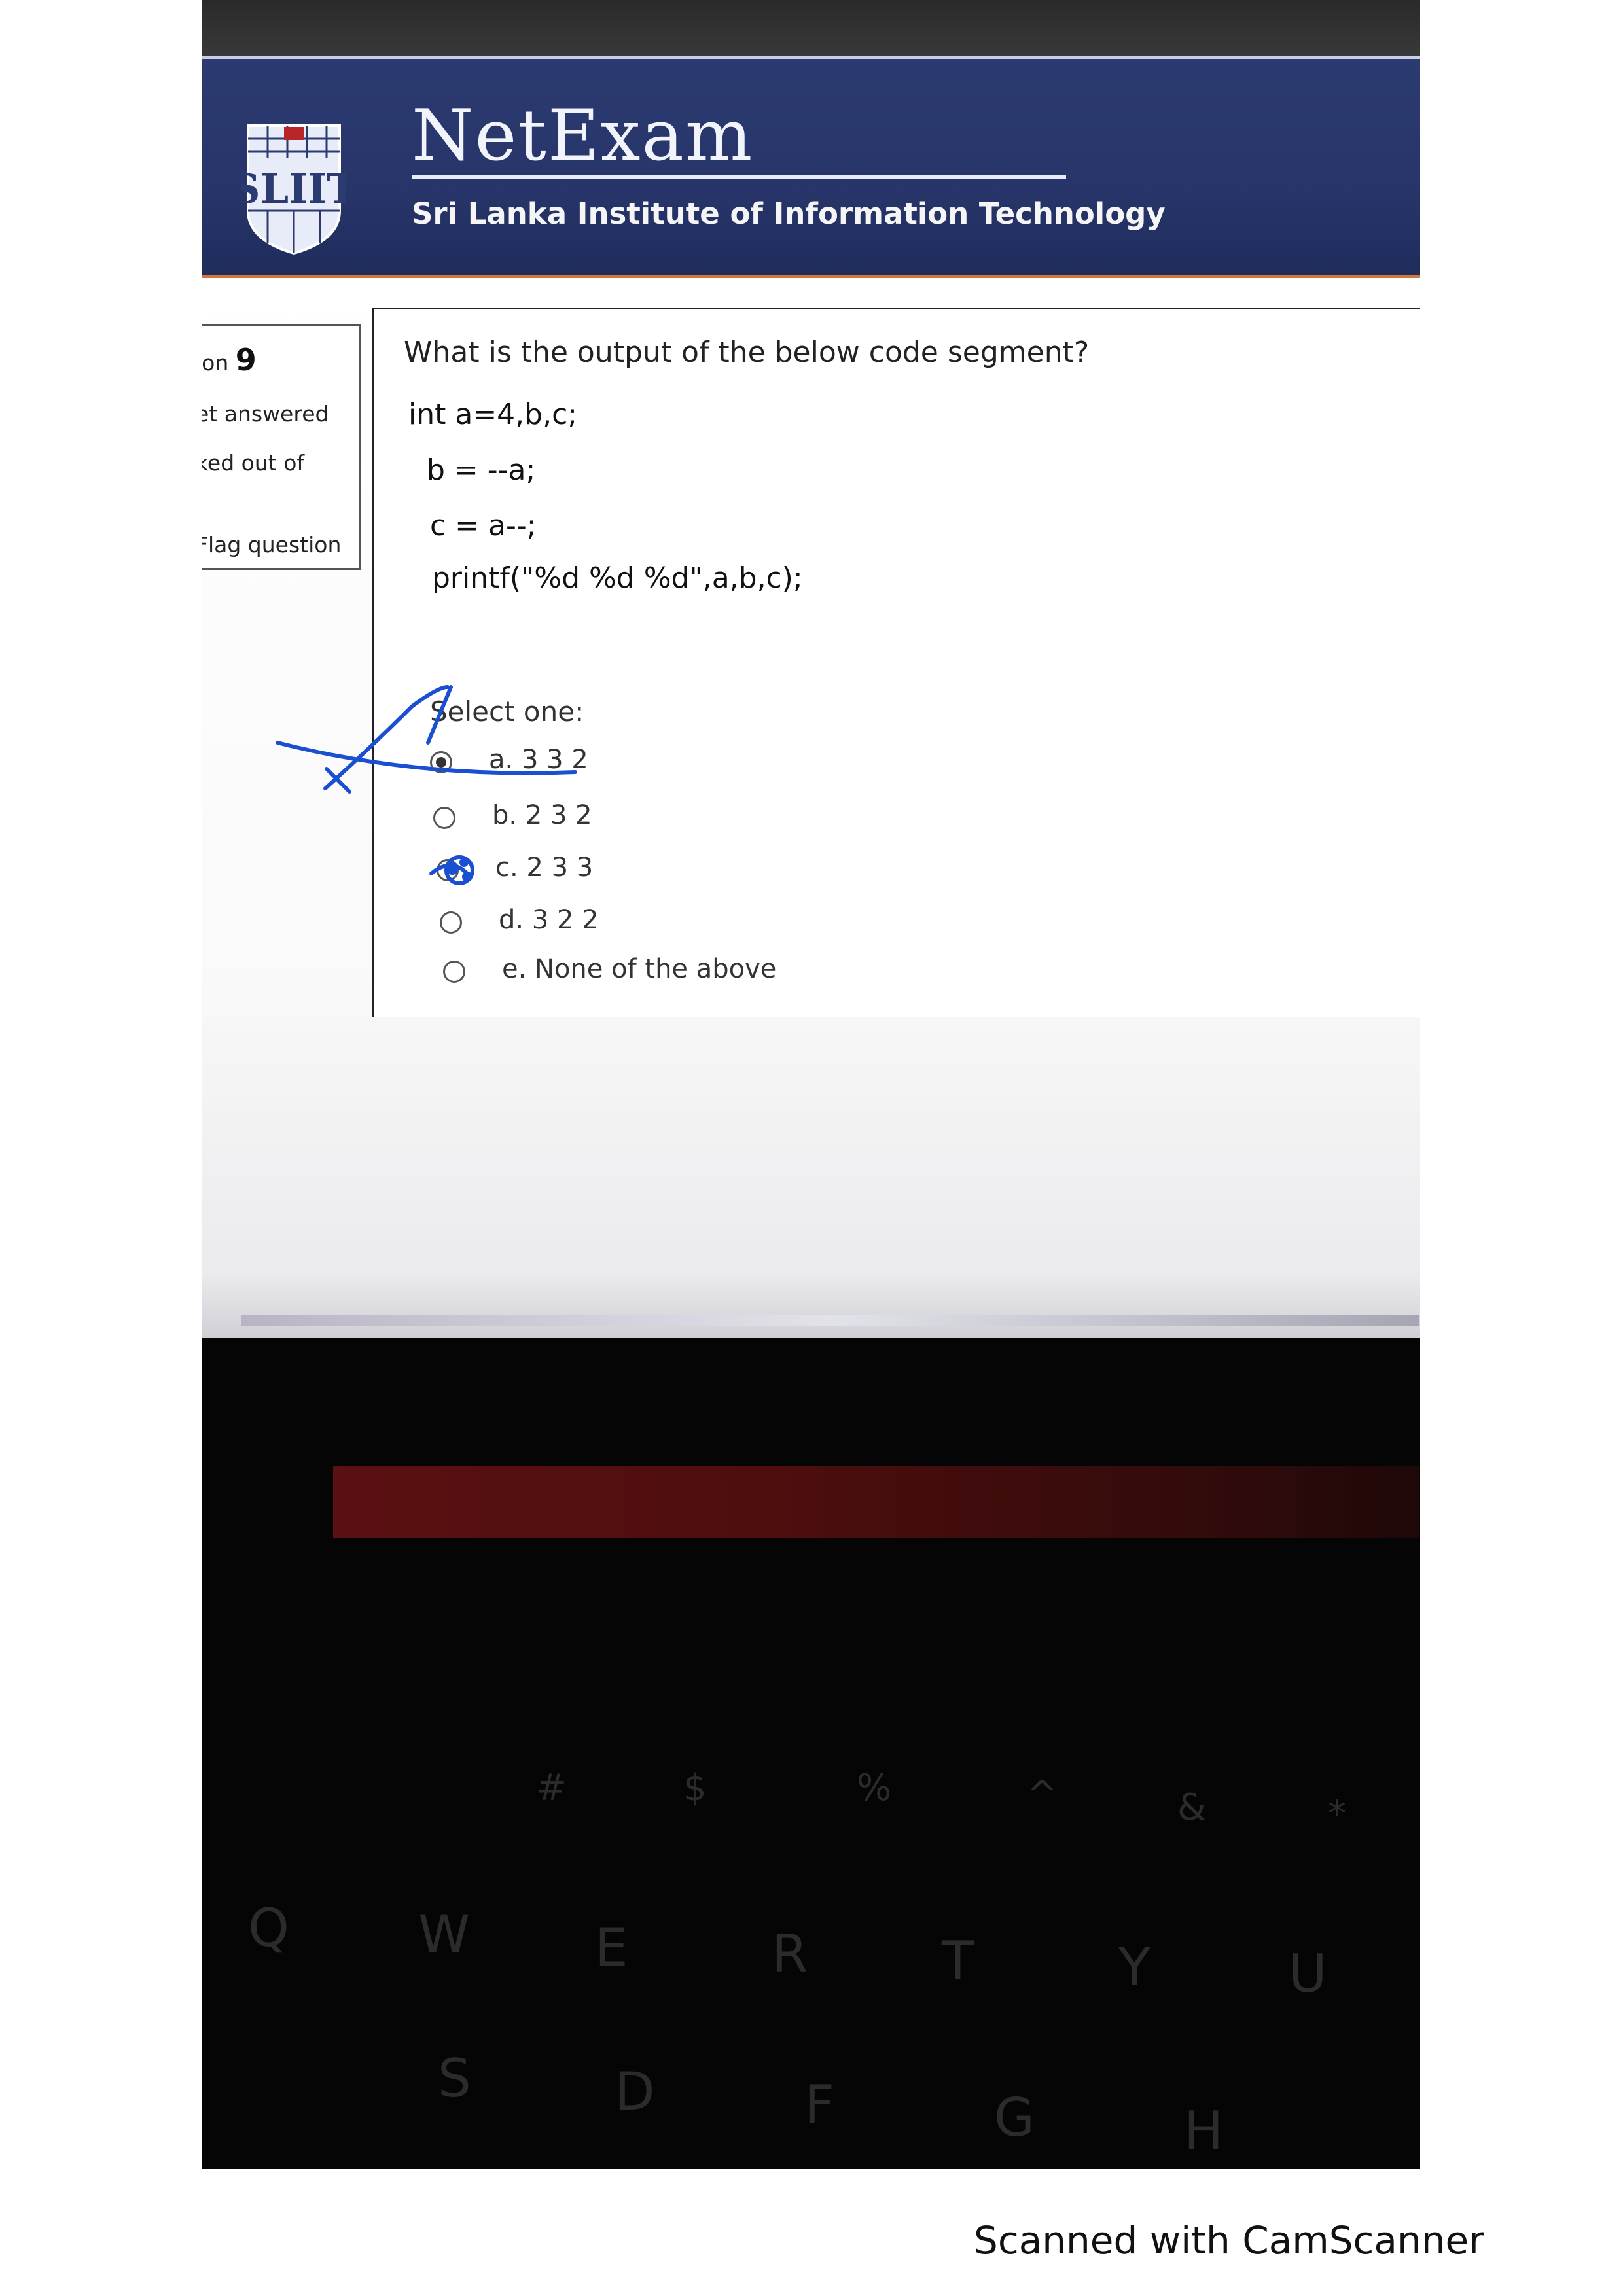  I want to click on question-status: et answered, so click(265, 414).